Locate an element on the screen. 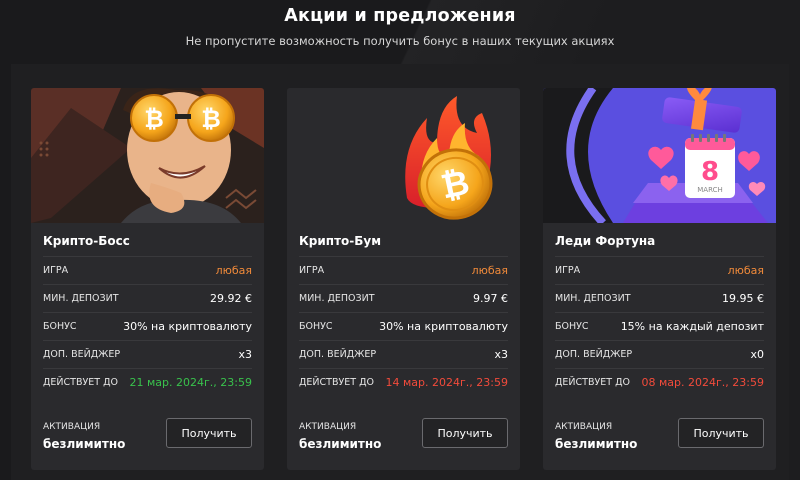 The image size is (800, 480). row-valid-until: ДЕЙСТВУЕТ ДО 14 мар. 2024г., 23:59 is located at coordinates (403, 382).